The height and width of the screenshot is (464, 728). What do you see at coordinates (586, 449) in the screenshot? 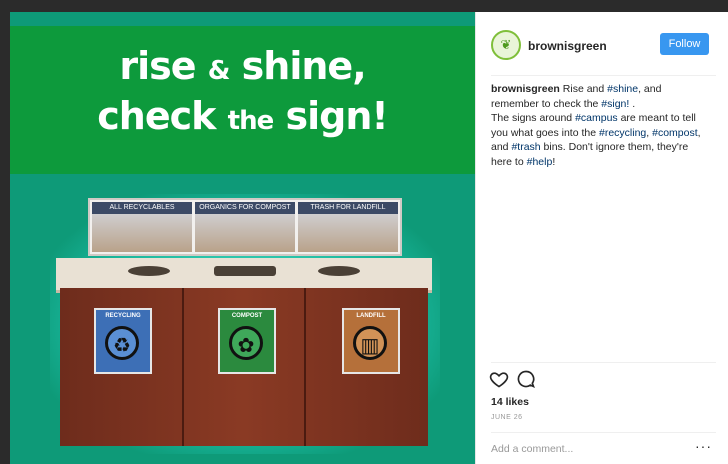
I see `comment-input` at bounding box center [586, 449].